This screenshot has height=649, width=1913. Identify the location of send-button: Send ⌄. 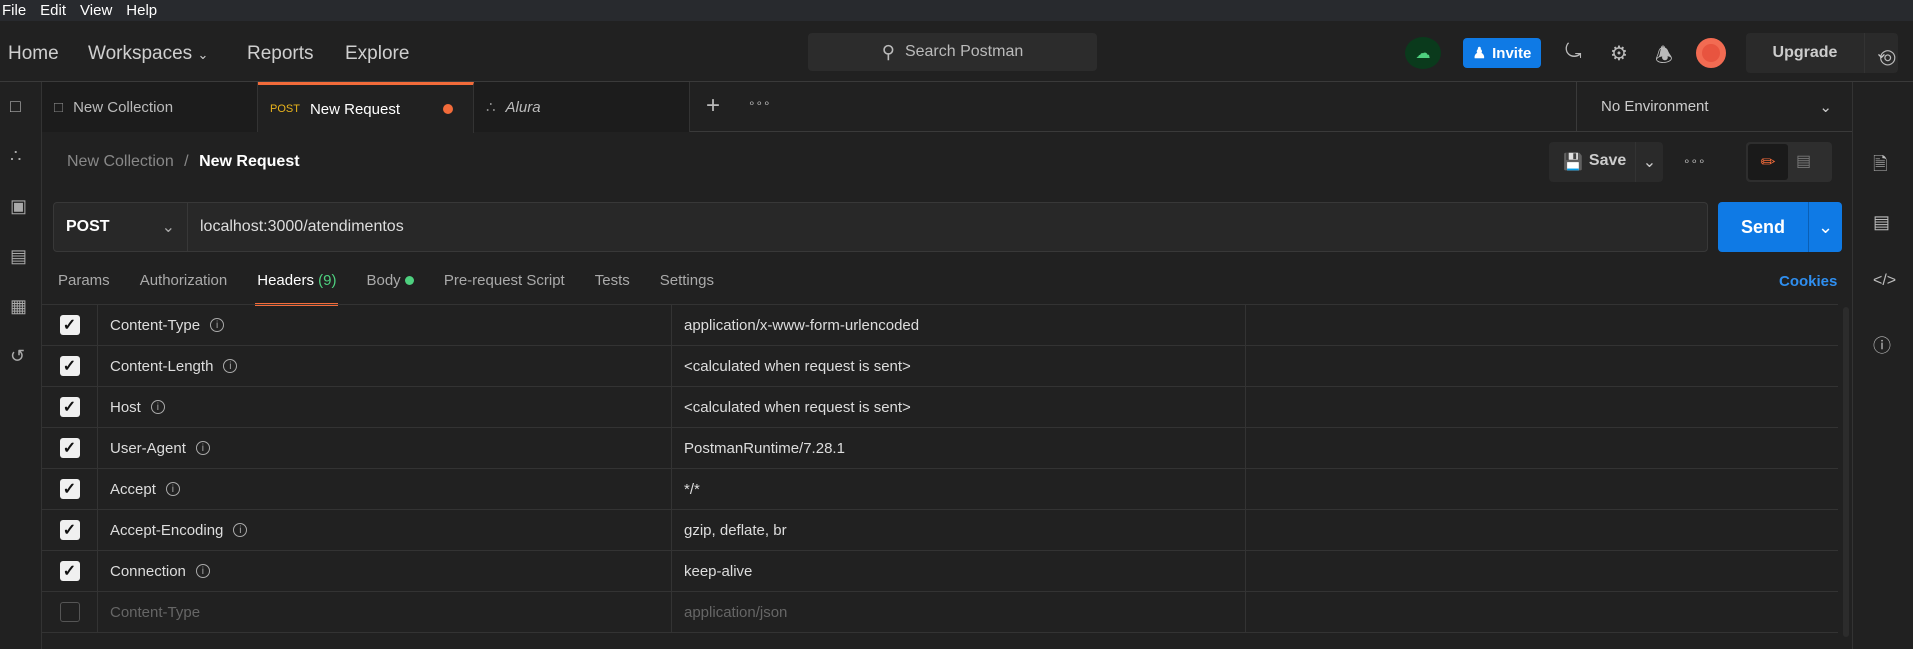
(1780, 227).